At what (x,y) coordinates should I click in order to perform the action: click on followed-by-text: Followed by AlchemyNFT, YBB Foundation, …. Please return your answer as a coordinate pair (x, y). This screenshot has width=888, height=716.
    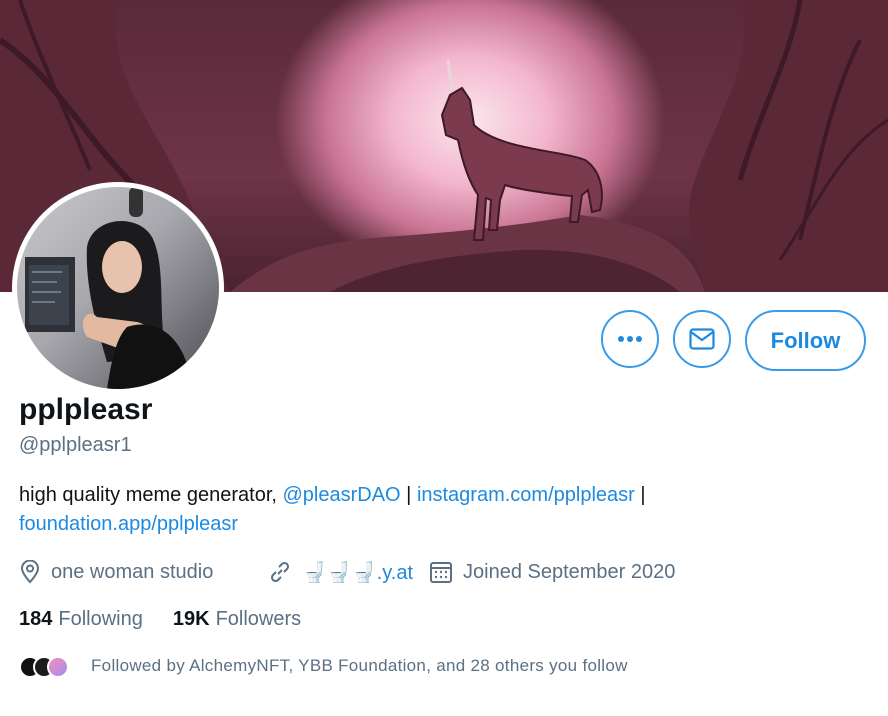
    Looking at the image, I should click on (359, 665).